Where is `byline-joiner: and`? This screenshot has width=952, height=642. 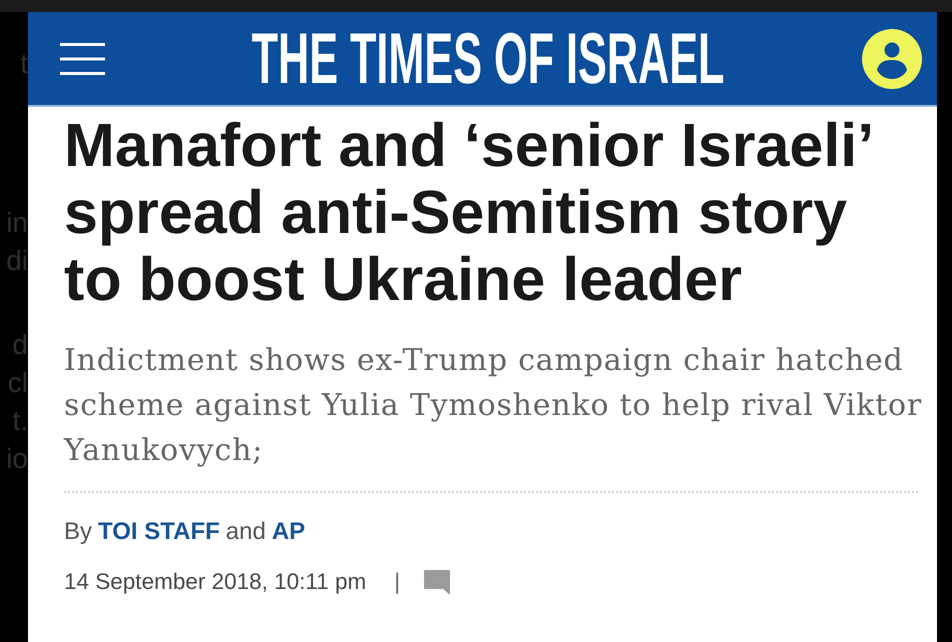
byline-joiner: and is located at coordinates (246, 532).